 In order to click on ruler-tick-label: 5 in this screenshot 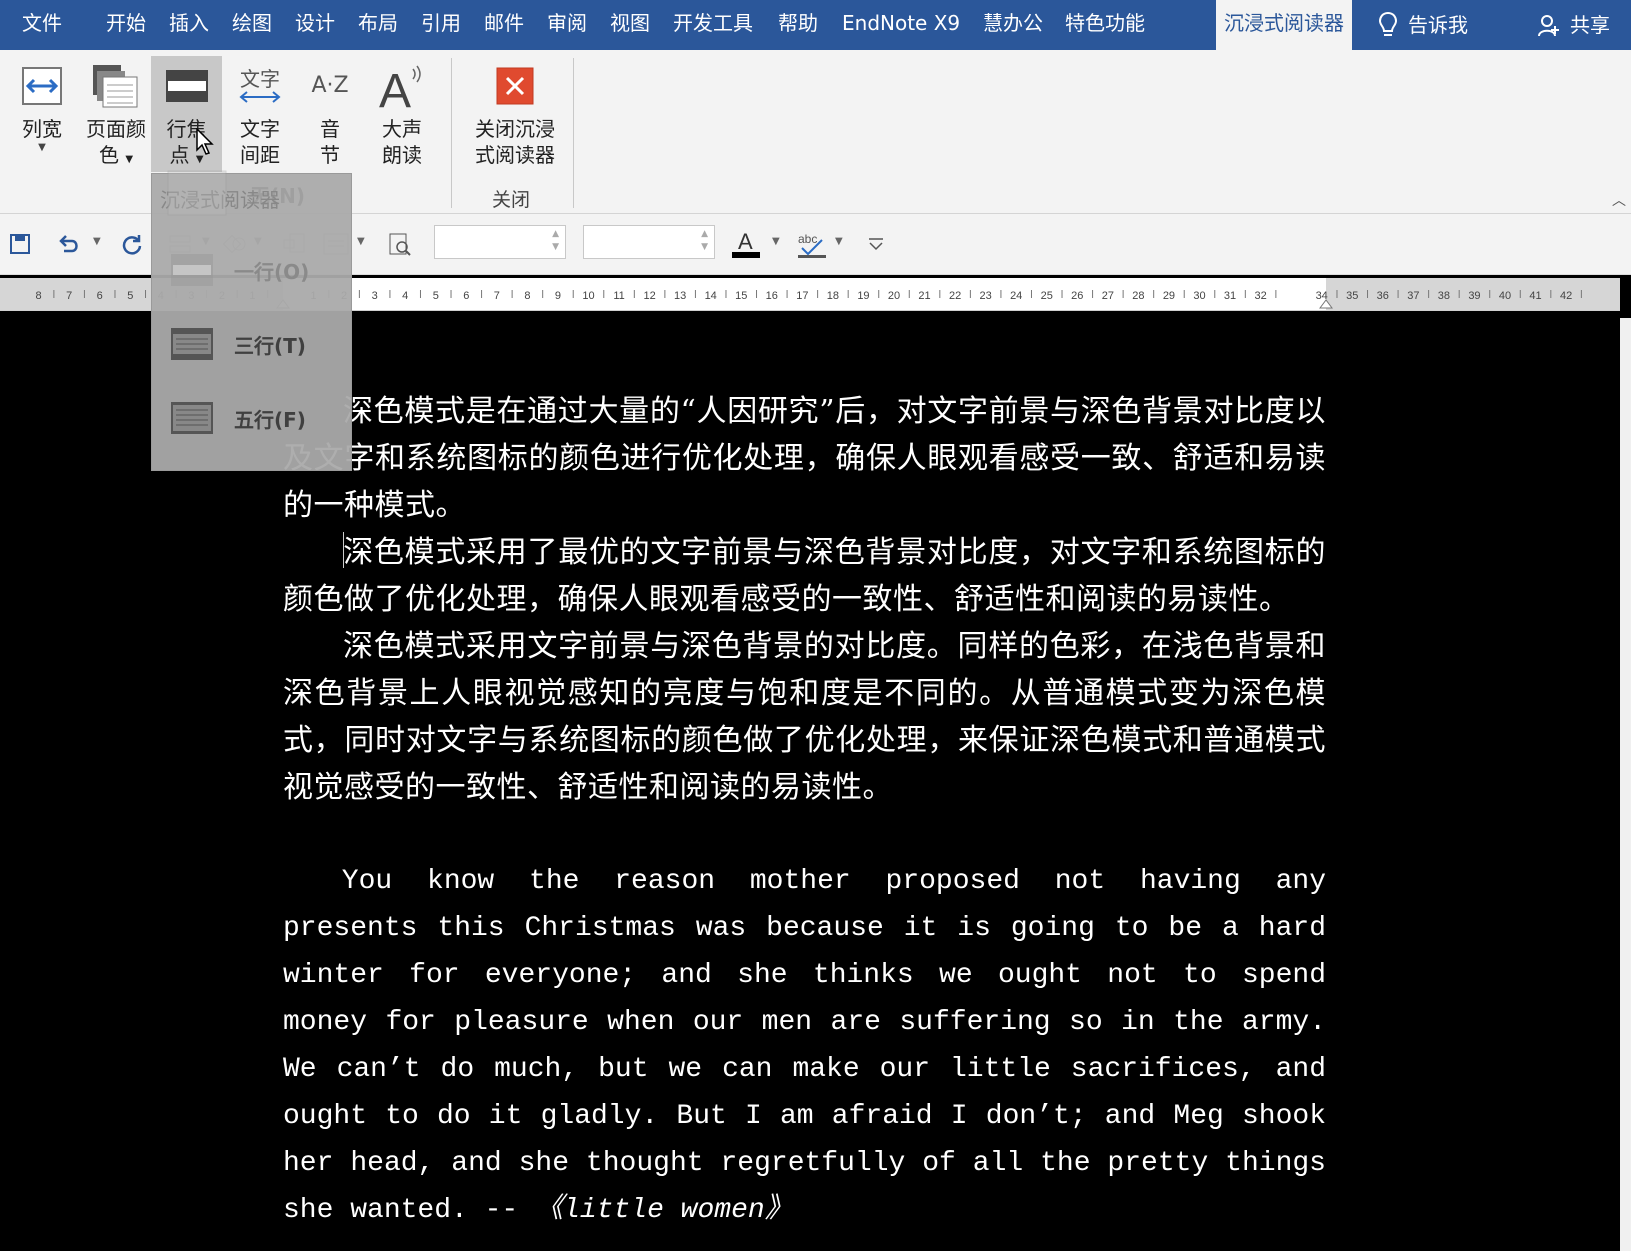, I will do `click(130, 296)`.